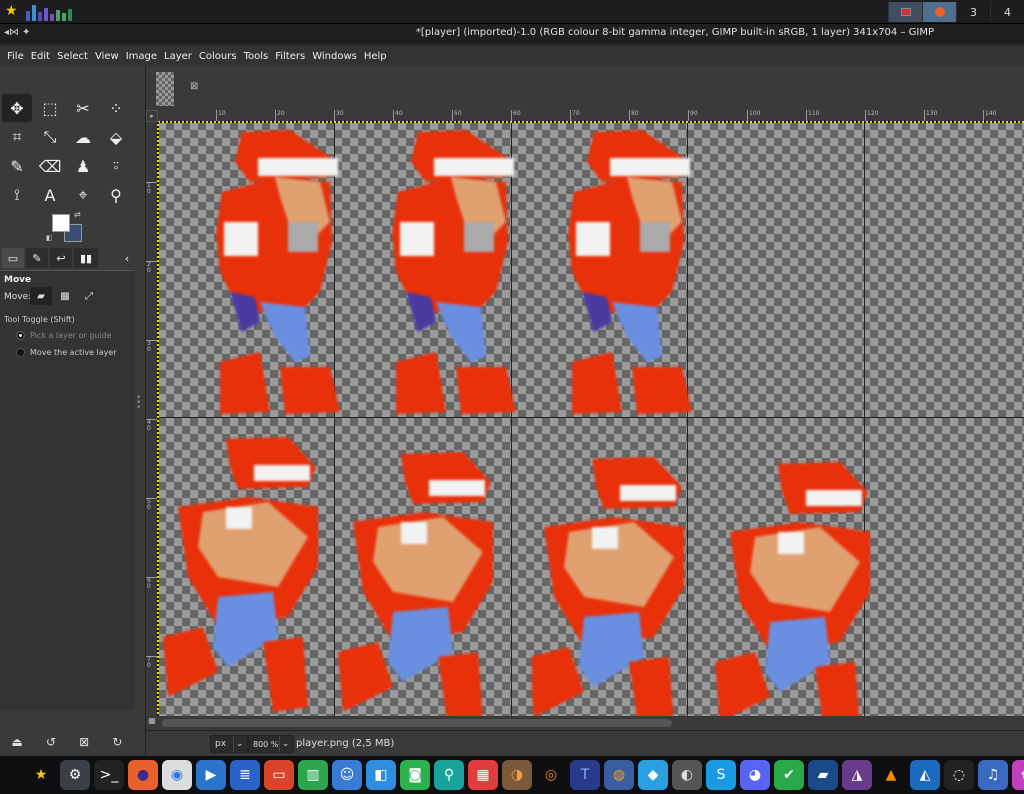 The height and width of the screenshot is (794, 1024). Describe the element at coordinates (375, 56) in the screenshot. I see `menu-help: Help` at that location.